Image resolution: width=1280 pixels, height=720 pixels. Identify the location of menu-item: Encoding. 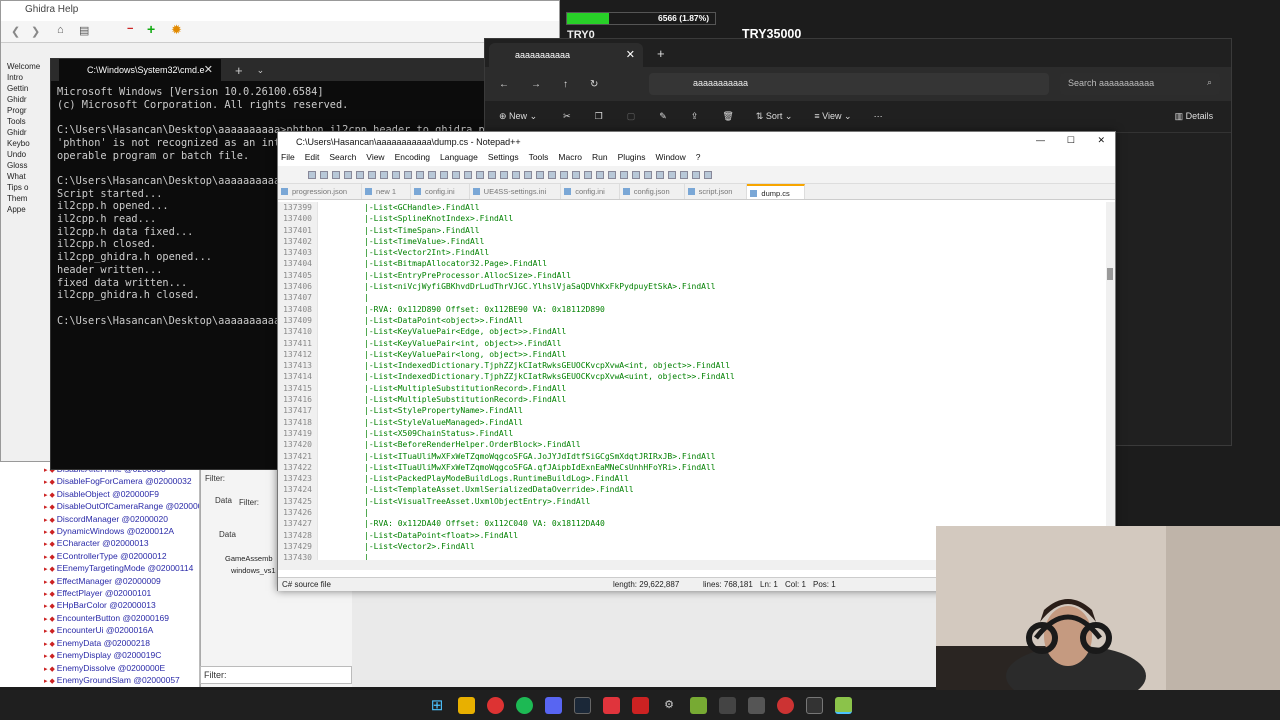
(412, 159).